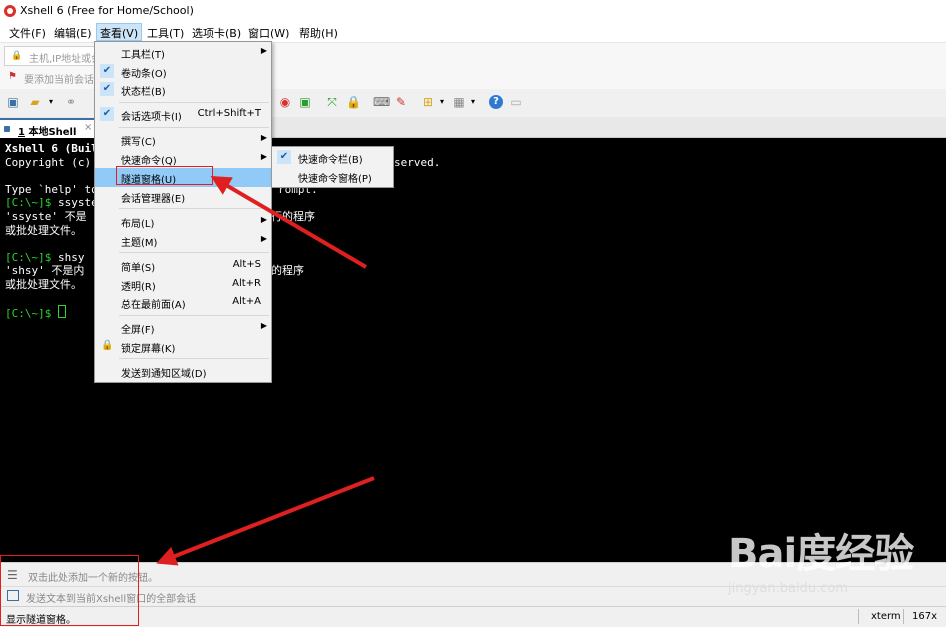 Image resolution: width=946 pixels, height=627 pixels. Describe the element at coordinates (265, 521) in the screenshot. I see `arrow-to-bottom-bars` at that location.